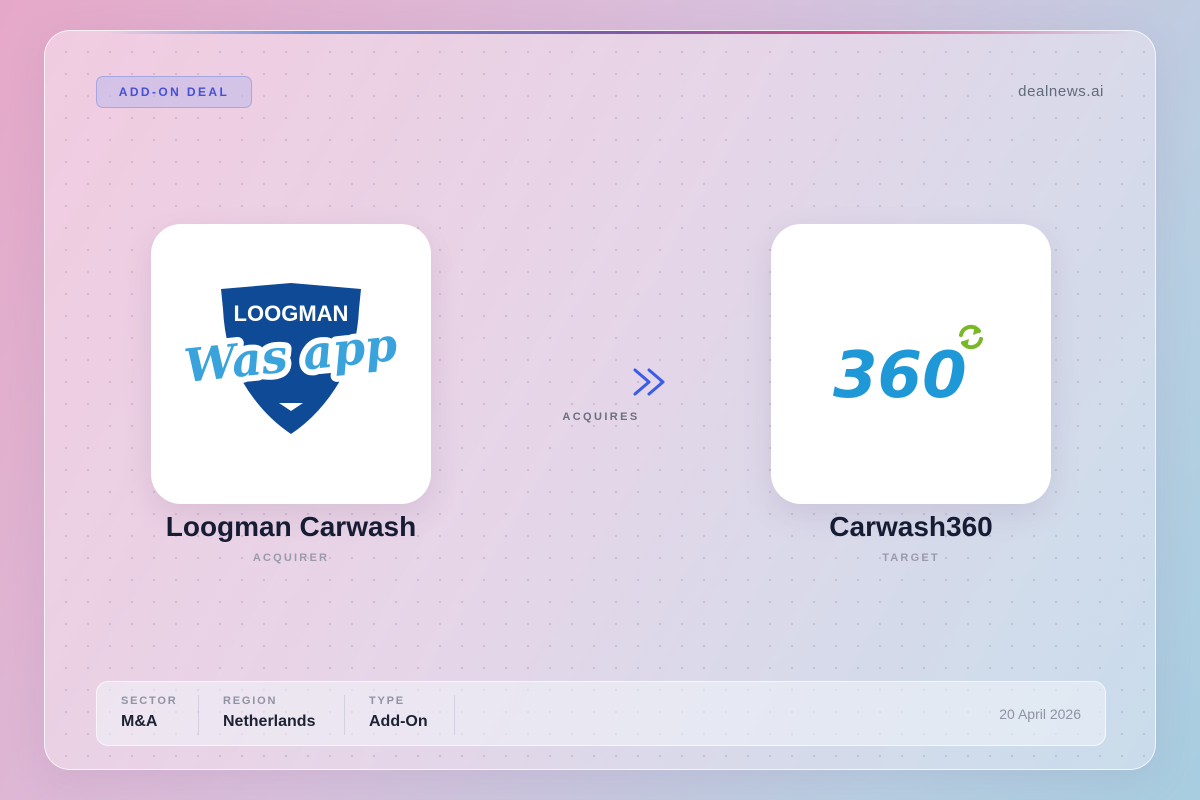 The width and height of the screenshot is (1200, 800). I want to click on acquires-arrow, so click(598, 382).